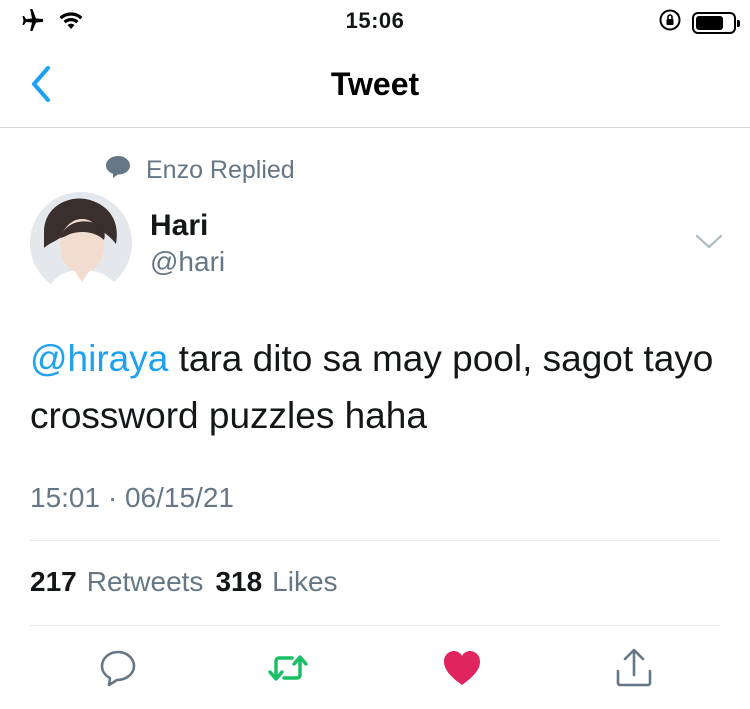 The width and height of the screenshot is (750, 709). I want to click on action-bar, so click(375, 668).